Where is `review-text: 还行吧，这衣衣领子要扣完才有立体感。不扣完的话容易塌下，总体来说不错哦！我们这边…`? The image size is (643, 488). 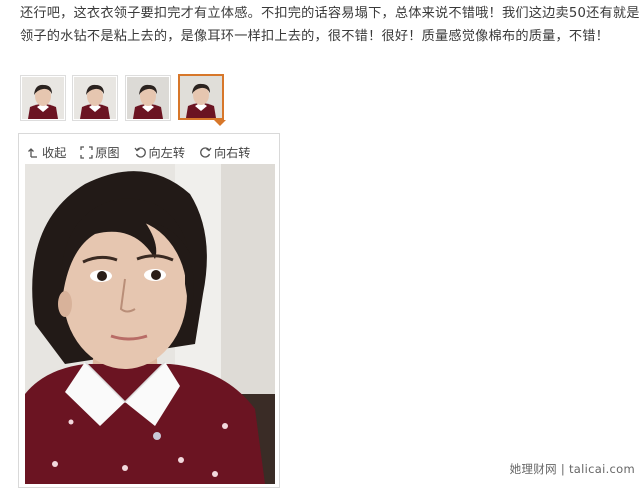
review-text: 还行吧，这衣衣领子要扣完才有立体感。不扣完的话容易塌下，总体来说不错哦！我们这边… is located at coordinates (330, 25).